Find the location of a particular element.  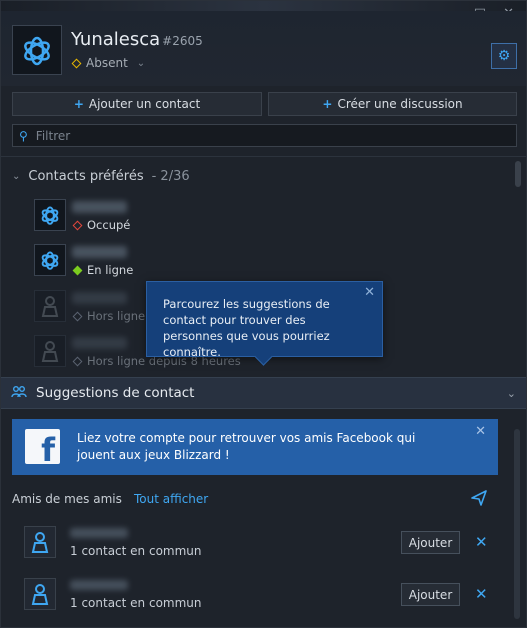

favorites-count: - 2/36 is located at coordinates (170, 176).